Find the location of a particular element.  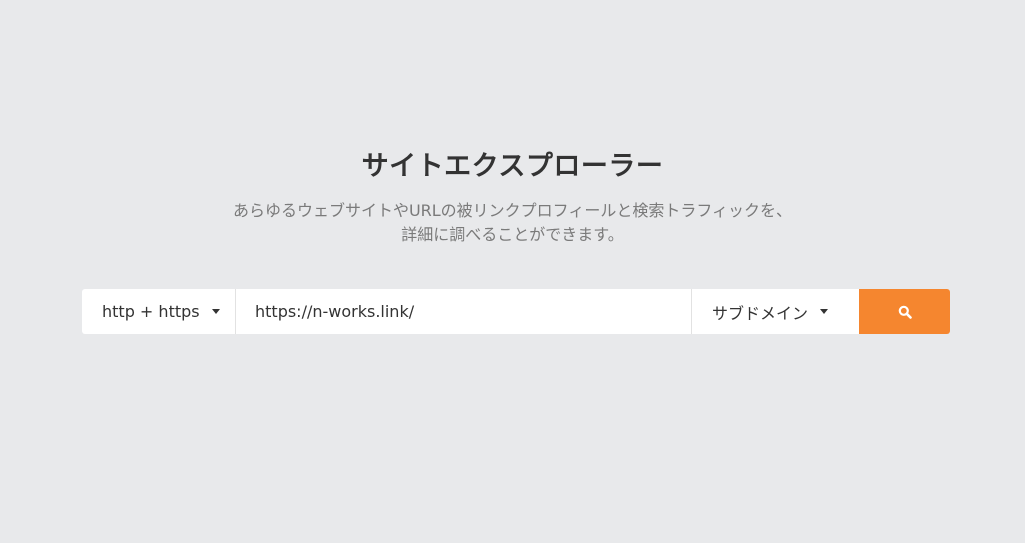

mode-dropdown-label: サブドメイン is located at coordinates (760, 313).